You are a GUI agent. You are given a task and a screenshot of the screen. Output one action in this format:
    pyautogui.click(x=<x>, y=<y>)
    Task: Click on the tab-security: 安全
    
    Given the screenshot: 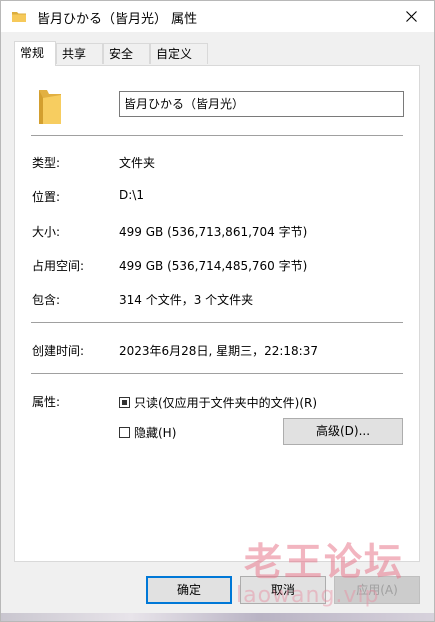 What is the action you would take?
    pyautogui.click(x=126, y=53)
    